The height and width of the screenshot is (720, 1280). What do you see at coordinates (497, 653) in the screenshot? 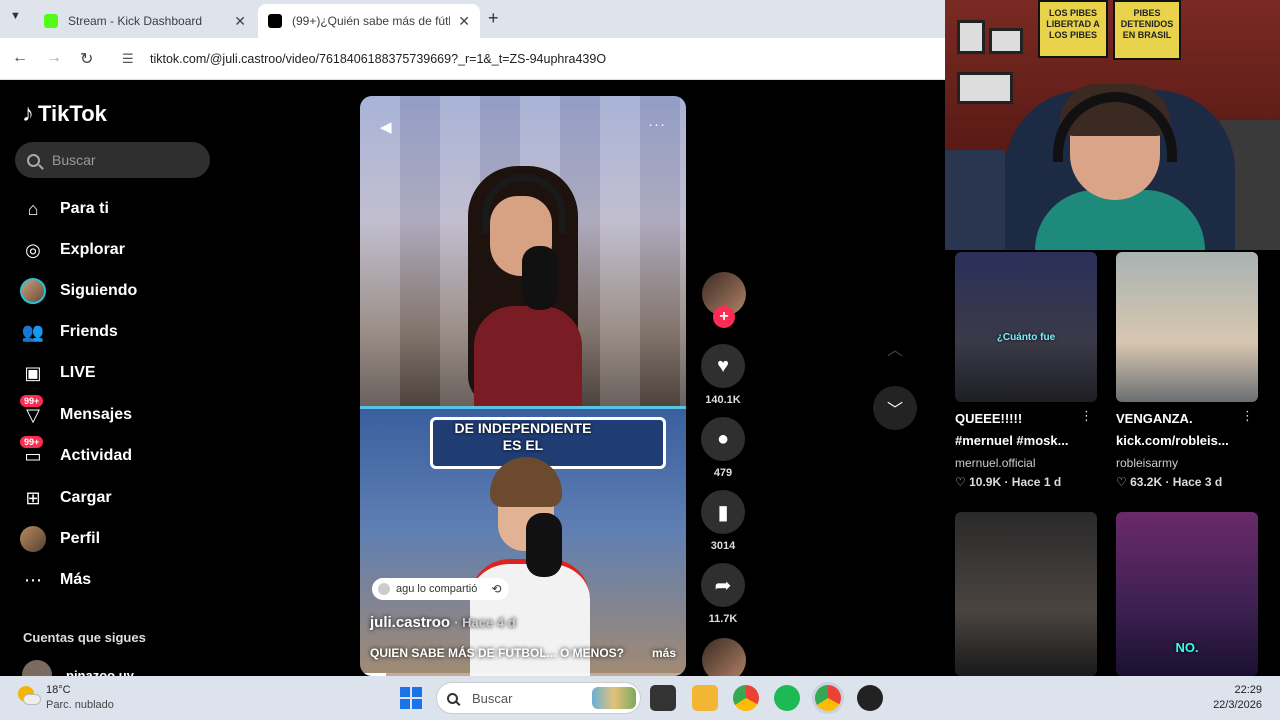
I see `description-text: QUIEN SABE MÁS DE FUTBOL... O MENOS?` at bounding box center [497, 653].